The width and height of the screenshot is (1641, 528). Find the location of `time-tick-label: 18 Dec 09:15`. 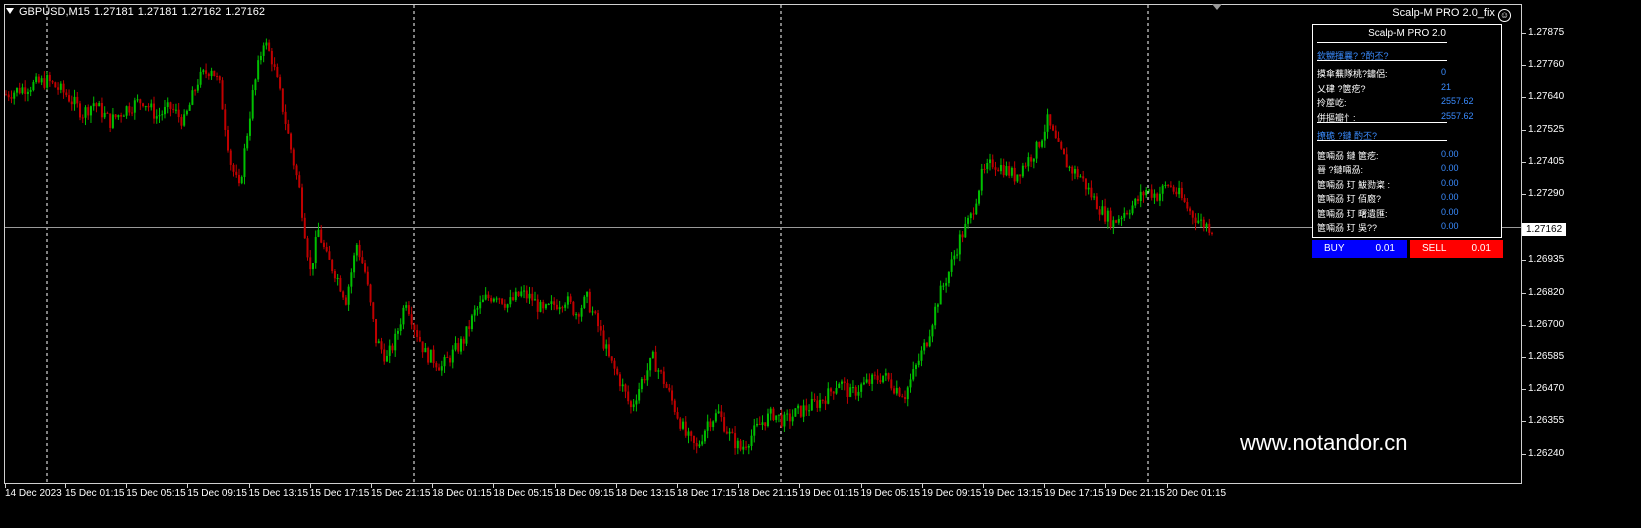

time-tick-label: 18 Dec 09:15 is located at coordinates (584, 493).